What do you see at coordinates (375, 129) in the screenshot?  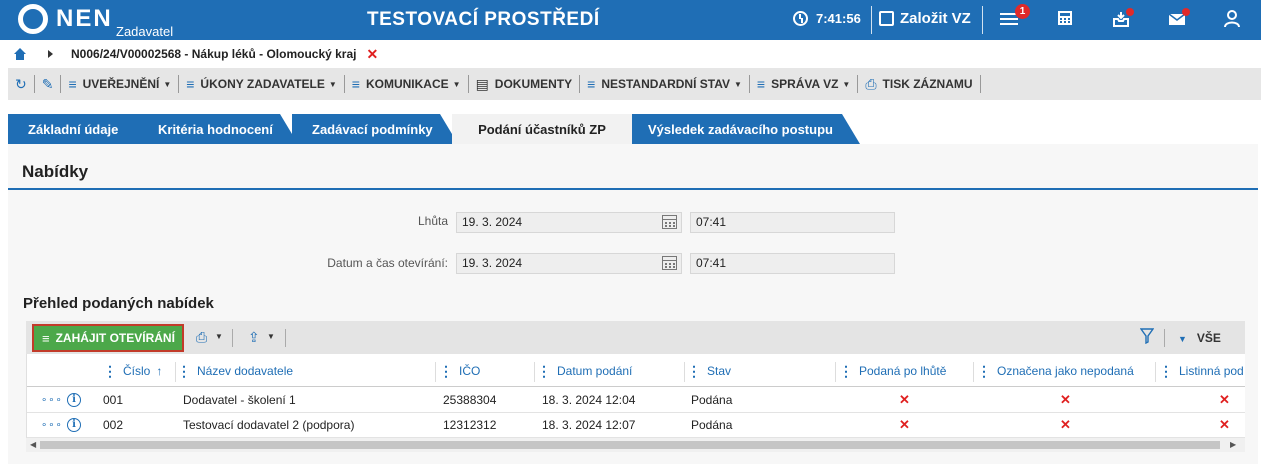 I see `tab-zadavaci-podminky: Zadávací podmínky` at bounding box center [375, 129].